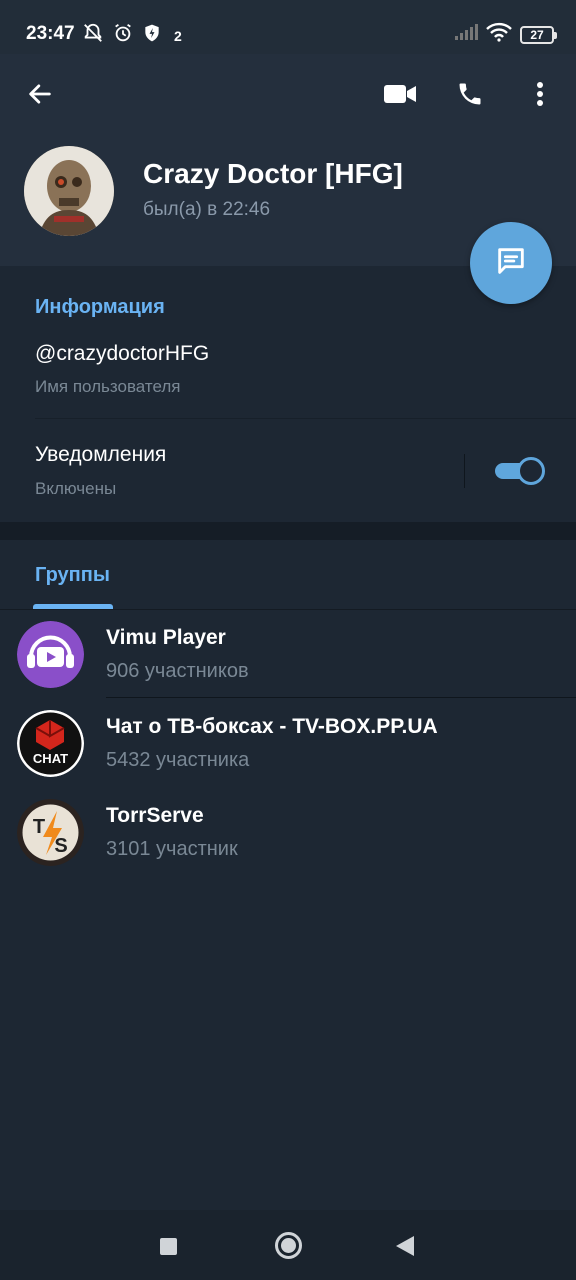 The image size is (576, 1280). I want to click on alarm-icon, so click(123, 35).